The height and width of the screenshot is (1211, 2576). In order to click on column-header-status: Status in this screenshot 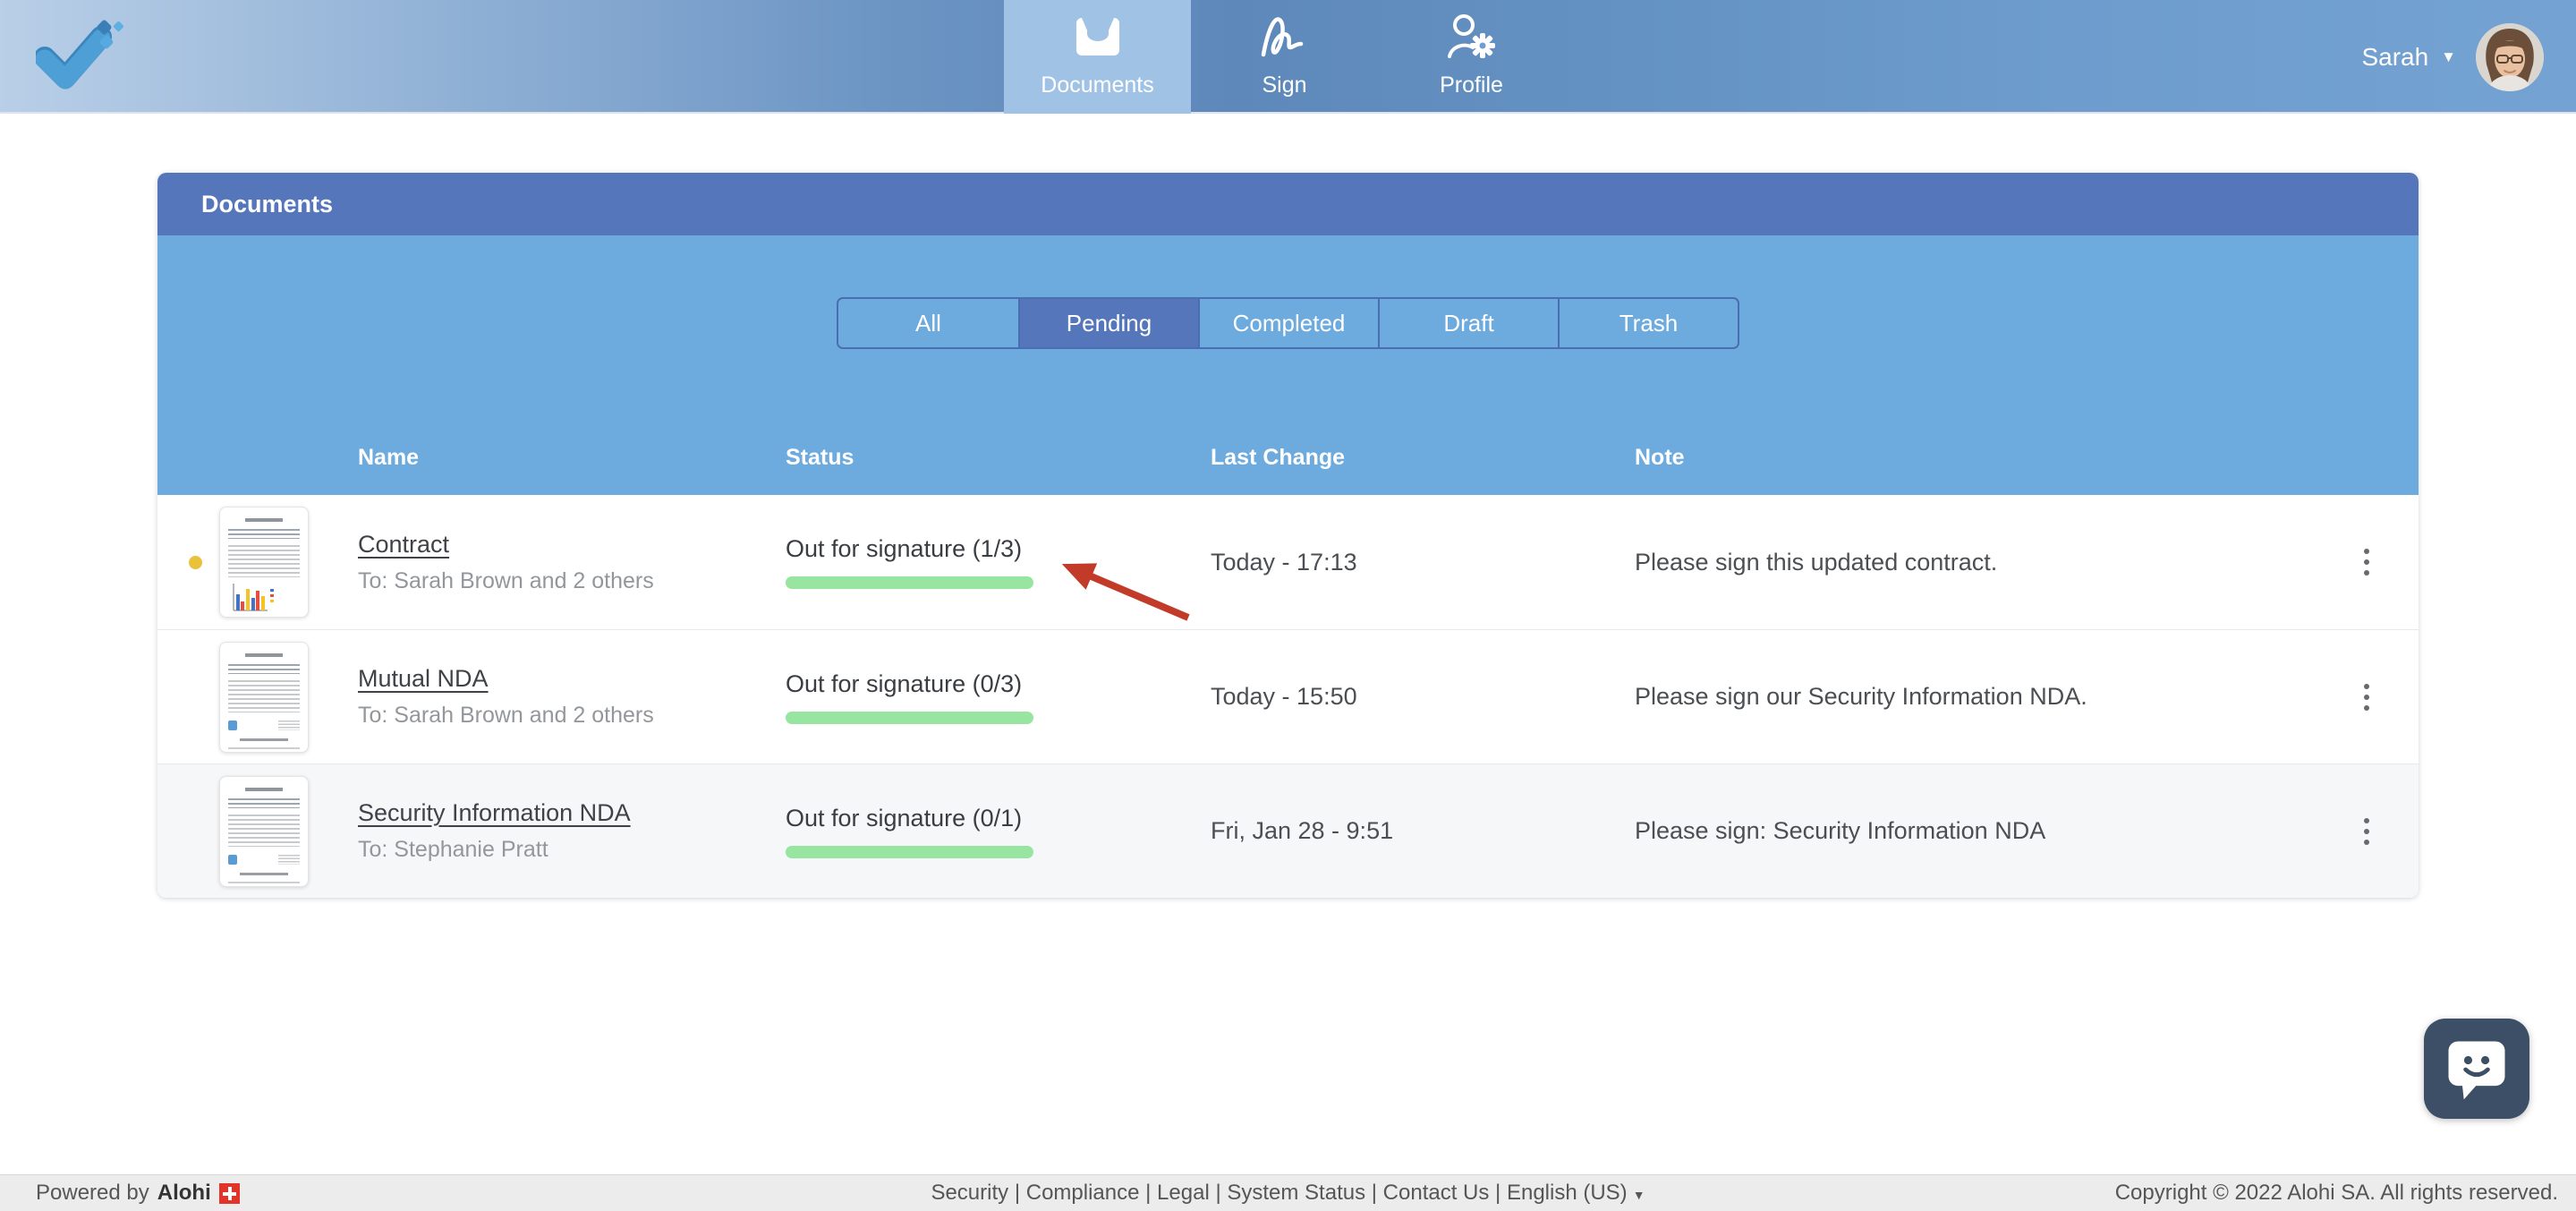, I will do `click(820, 457)`.